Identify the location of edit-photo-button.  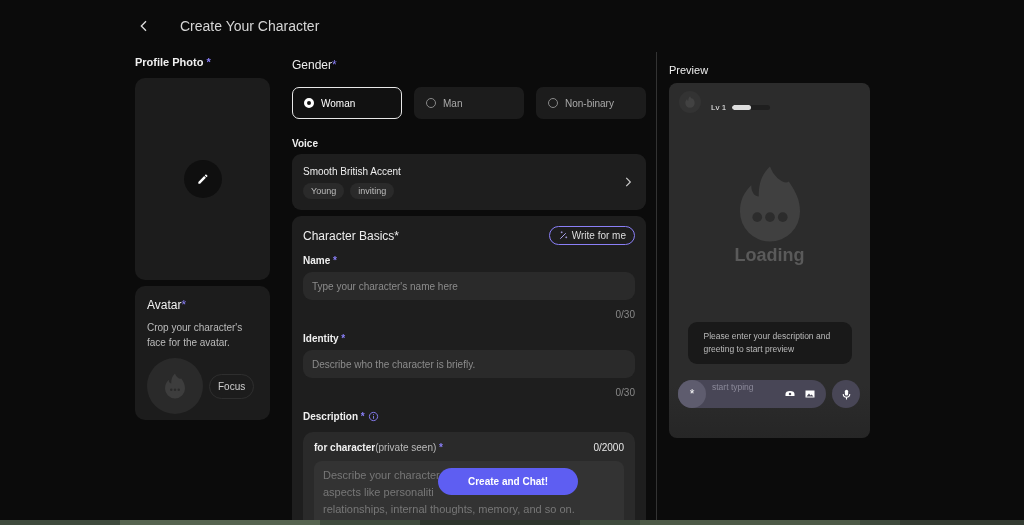
(202, 179).